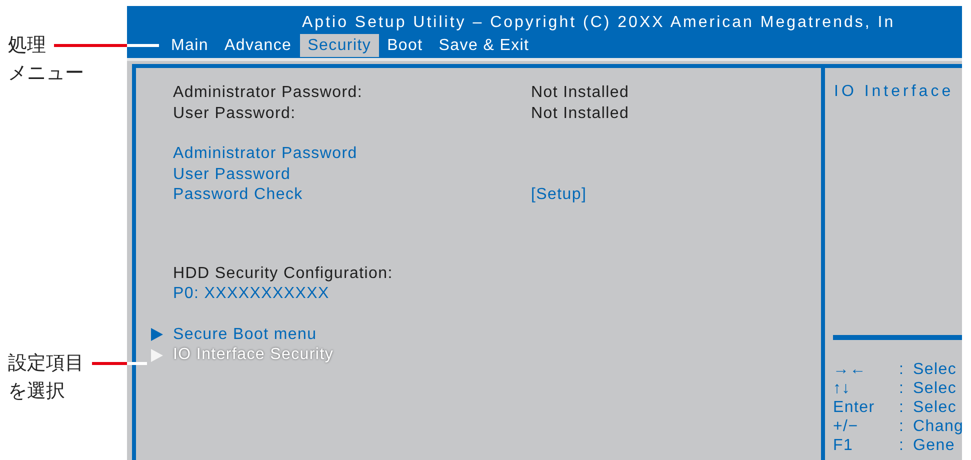  What do you see at coordinates (843, 445) in the screenshot?
I see `key-name: F1` at bounding box center [843, 445].